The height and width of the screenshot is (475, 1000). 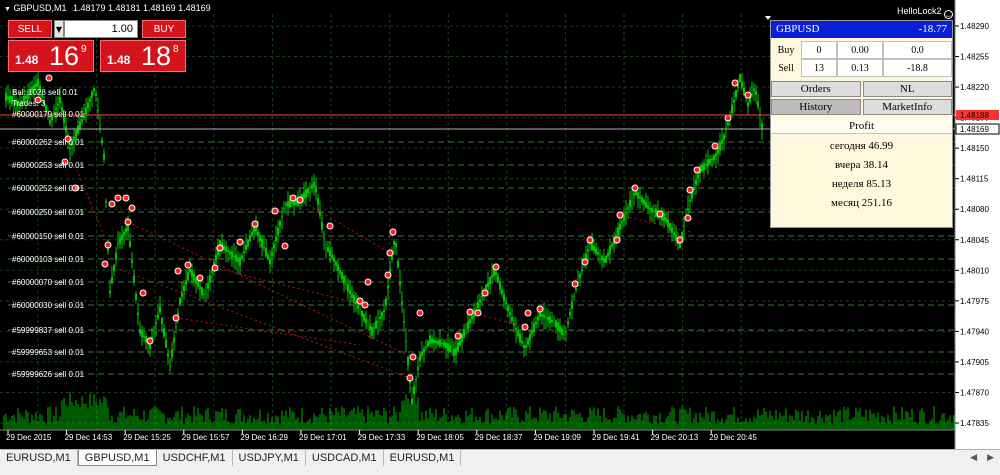 I want to click on time-tick-label: 29 Dec 18:37, so click(x=499, y=437).